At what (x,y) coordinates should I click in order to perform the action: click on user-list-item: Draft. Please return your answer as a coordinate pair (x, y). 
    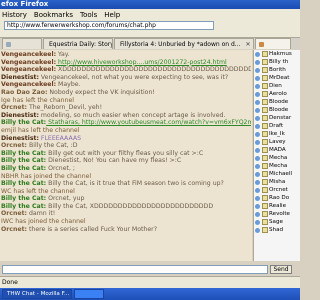
    Looking at the image, I should click on (277, 126).